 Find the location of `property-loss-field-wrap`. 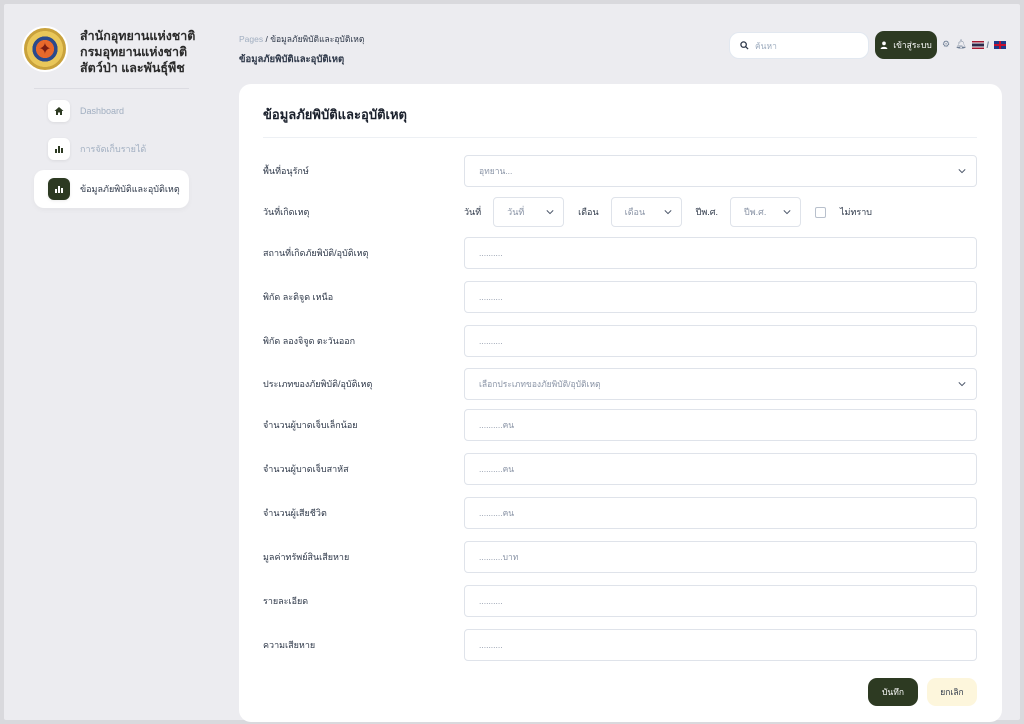

property-loss-field-wrap is located at coordinates (720, 557).